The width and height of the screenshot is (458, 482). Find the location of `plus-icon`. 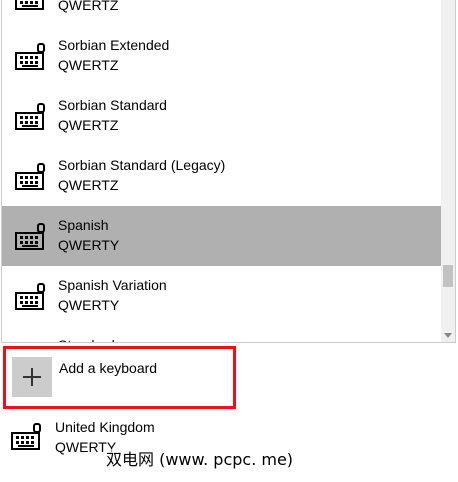

plus-icon is located at coordinates (32, 377).